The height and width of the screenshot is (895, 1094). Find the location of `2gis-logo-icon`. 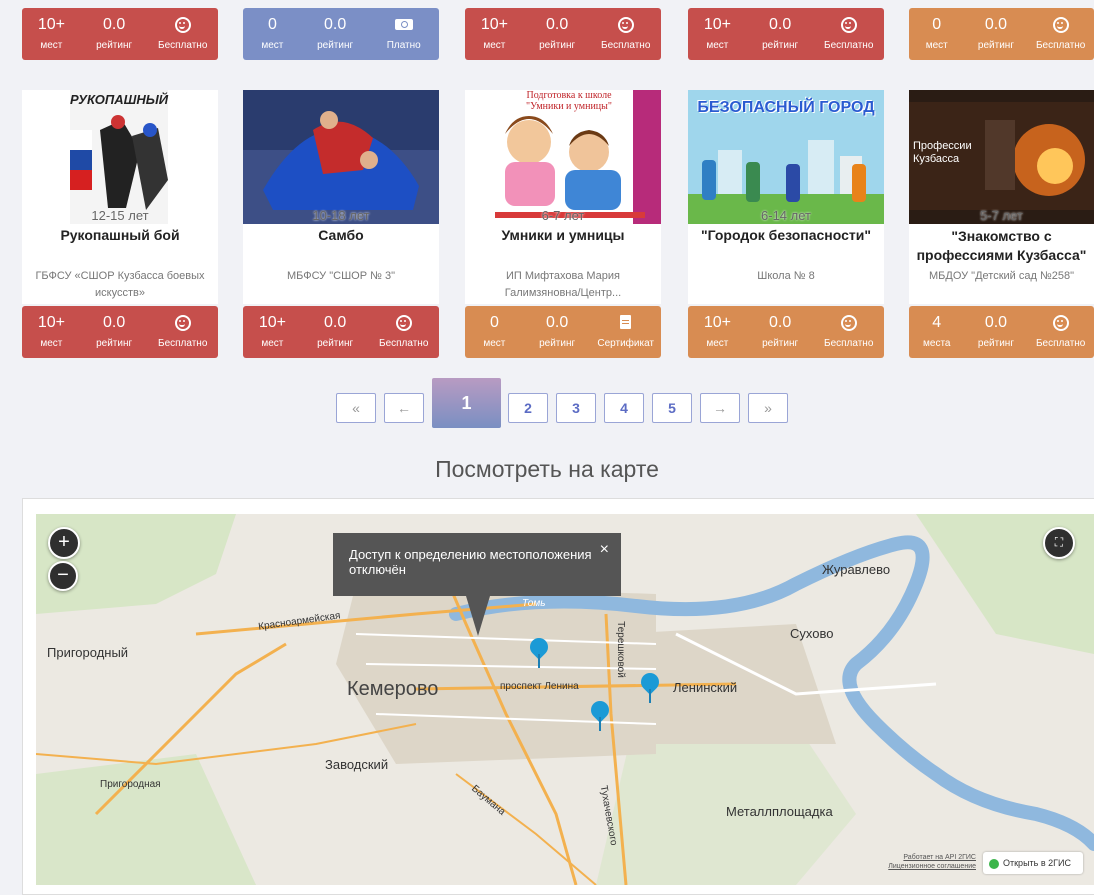

2gis-logo-icon is located at coordinates (994, 863).